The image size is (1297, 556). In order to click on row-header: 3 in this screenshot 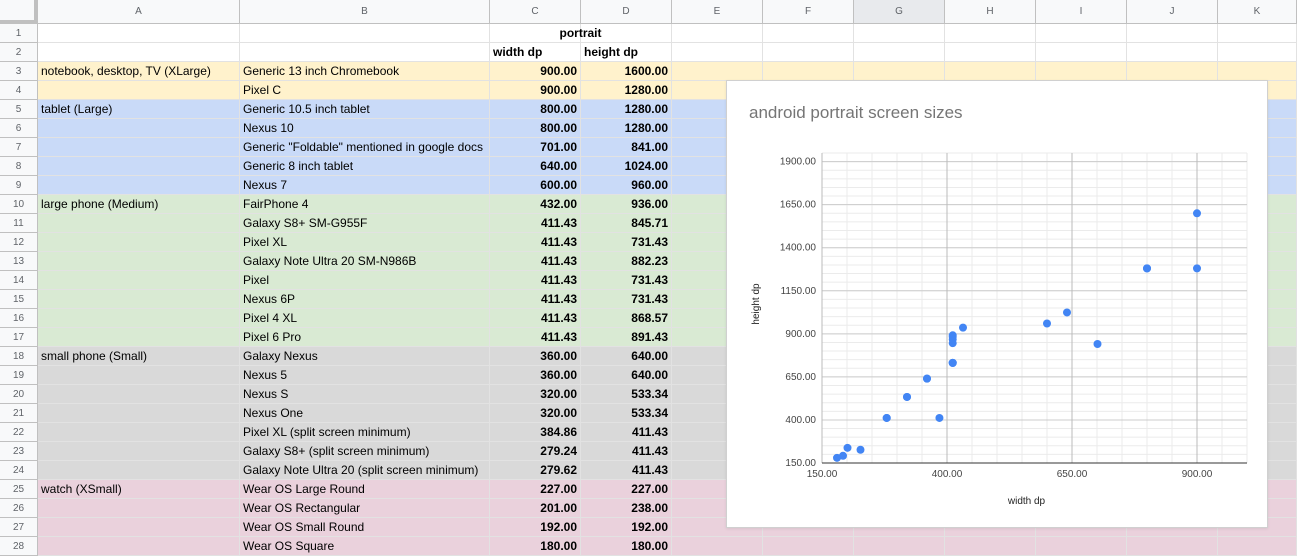, I will do `click(19, 71)`.